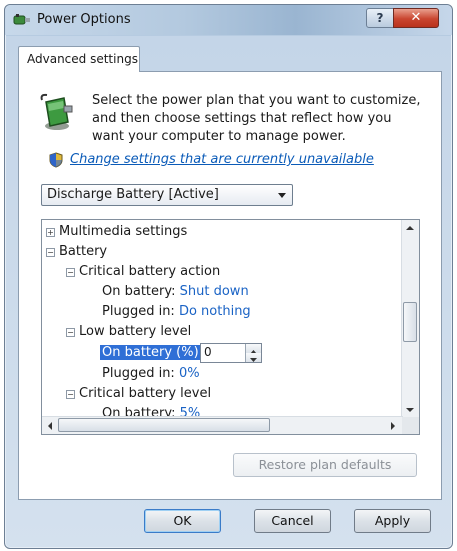 This screenshot has width=457, height=551. Describe the element at coordinates (56, 111) in the screenshot. I see `battery-plug-icon` at that location.